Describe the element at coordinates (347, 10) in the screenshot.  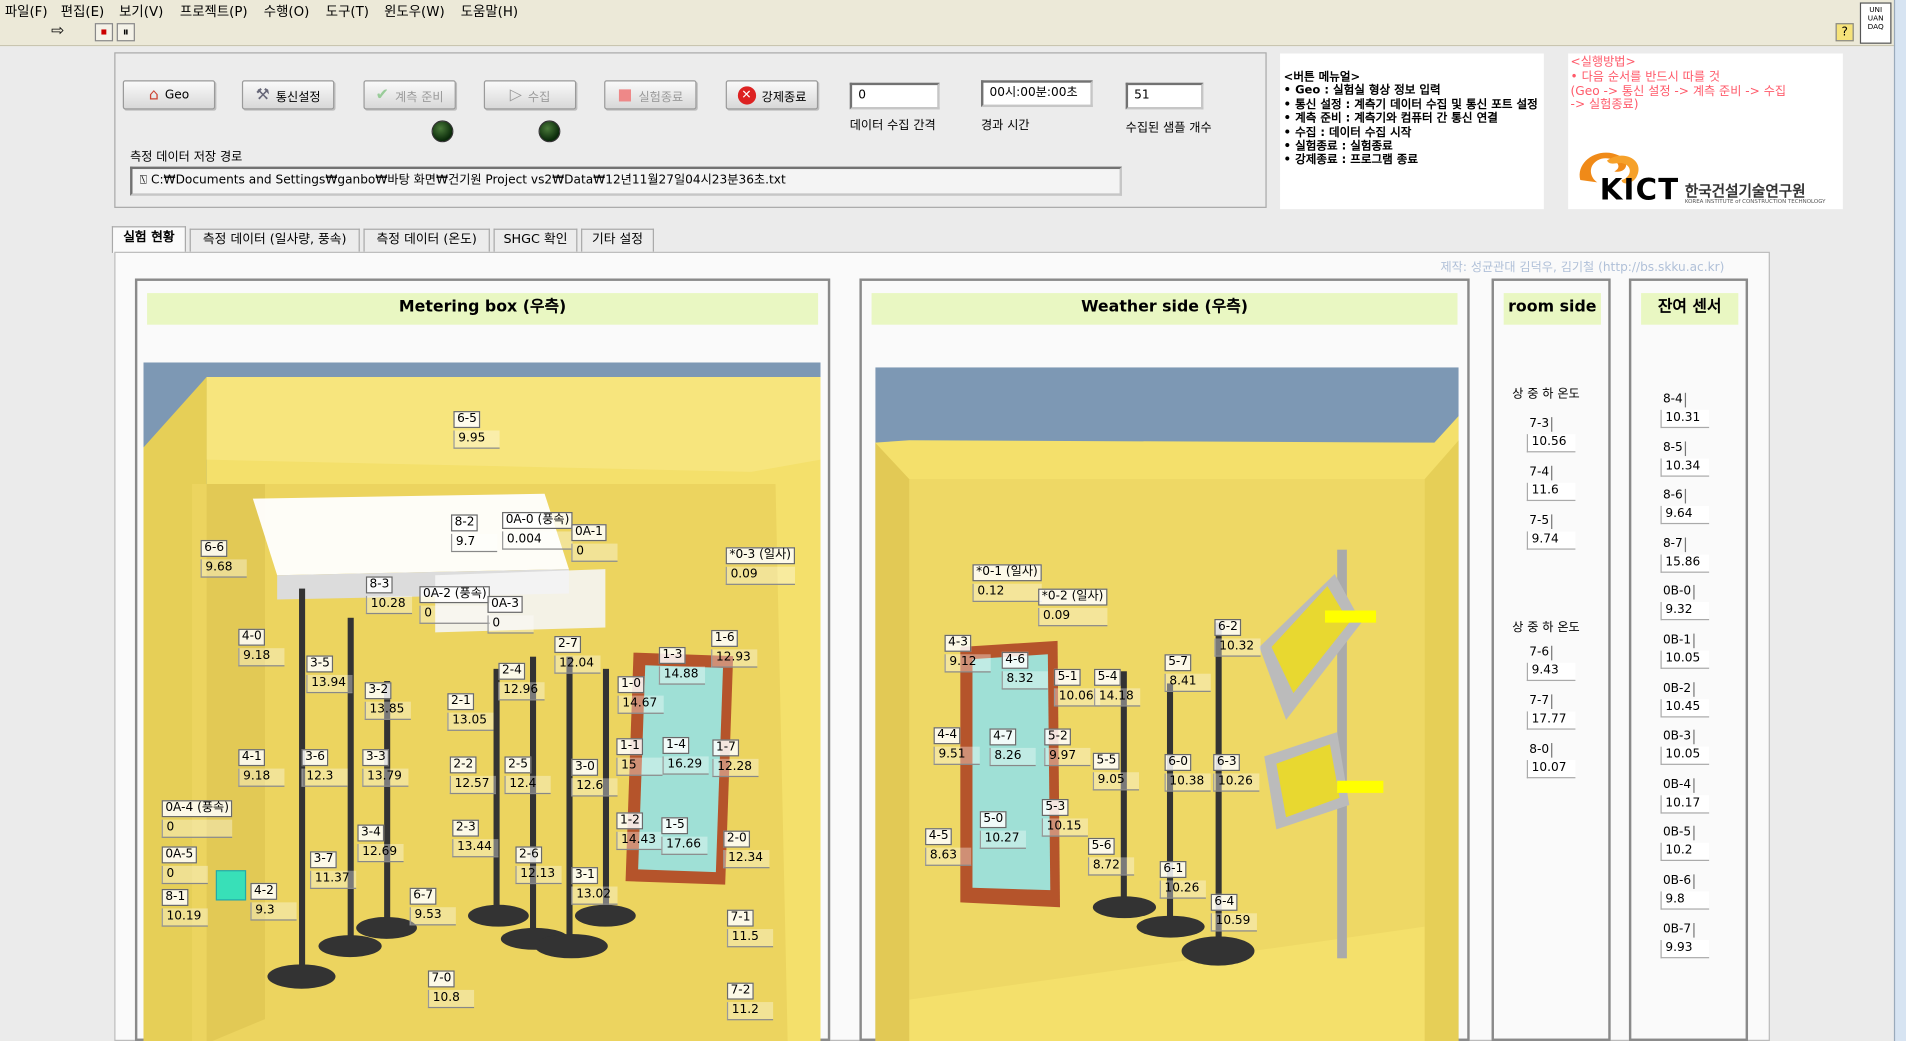
I see `menu-item-5: 도구(T)` at that location.